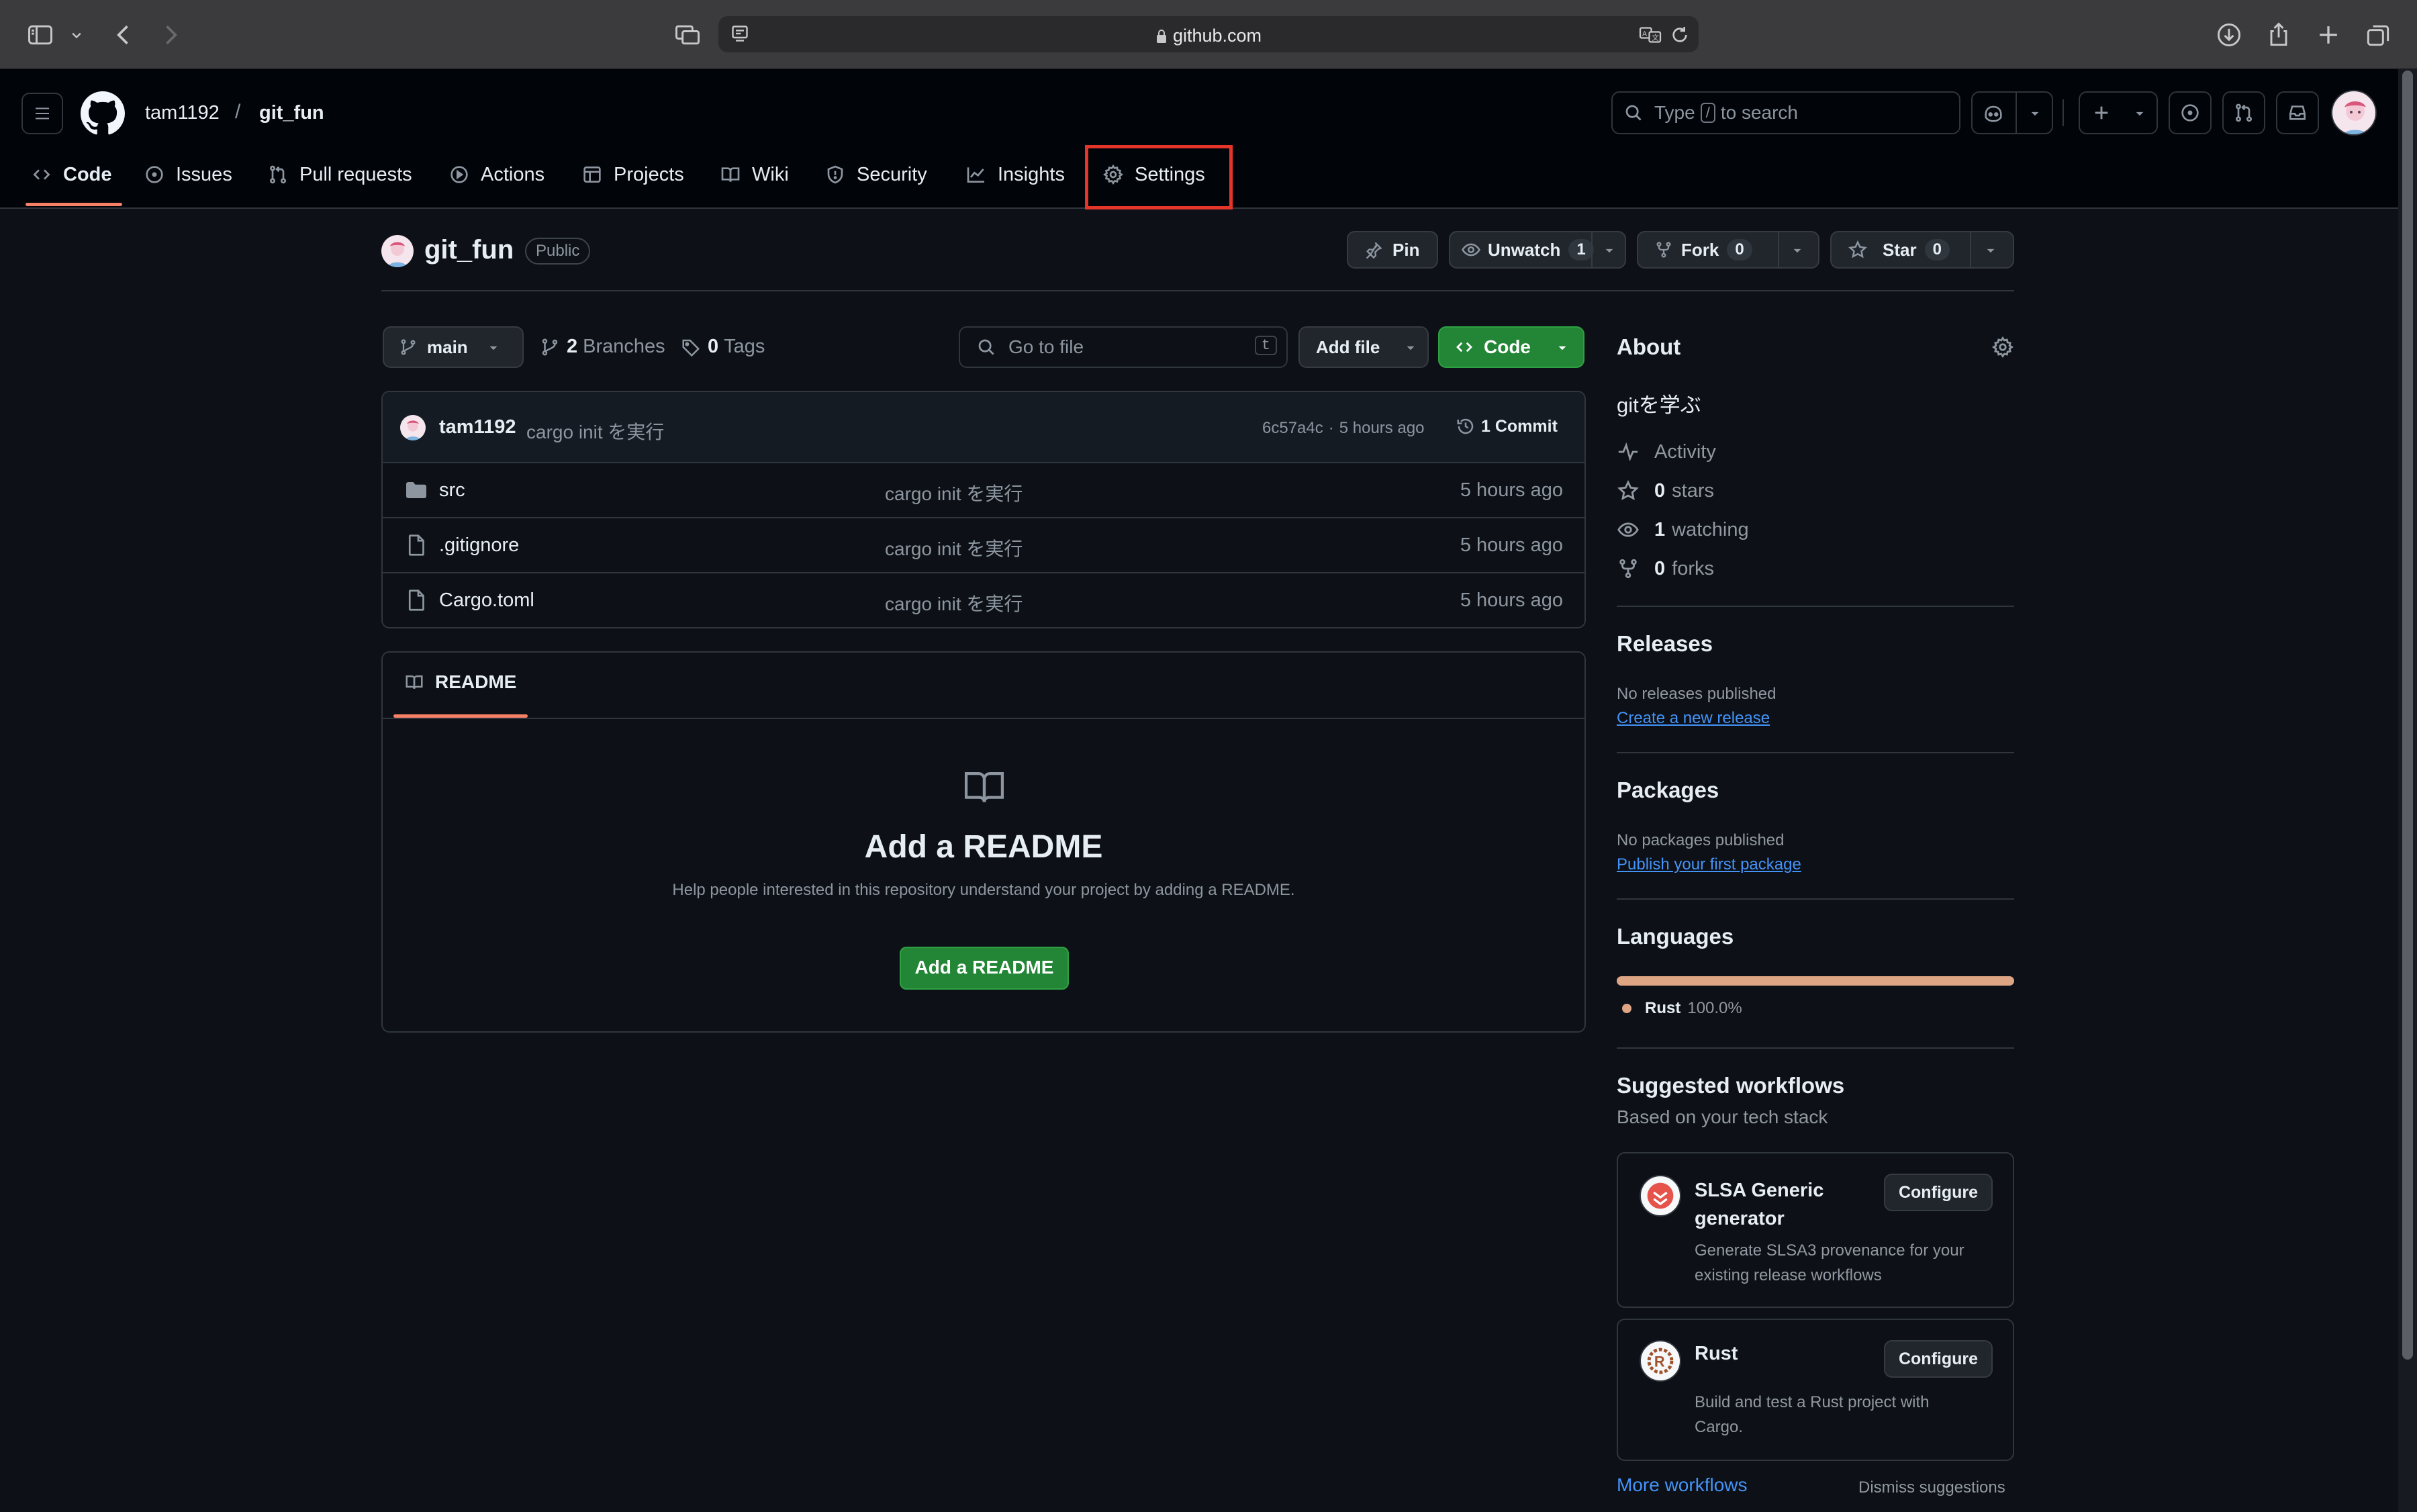 Image resolution: width=2417 pixels, height=1512 pixels. What do you see at coordinates (982, 174) in the screenshot?
I see `graph-icon` at bounding box center [982, 174].